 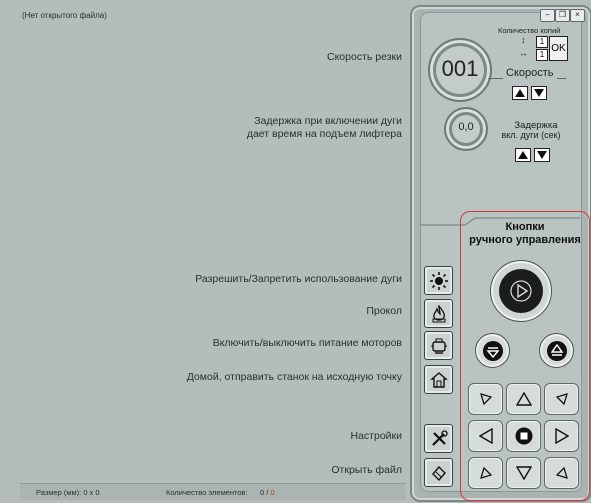 What do you see at coordinates (364, 57) in the screenshot?
I see `cut-speed-description: Скорость резки` at bounding box center [364, 57].